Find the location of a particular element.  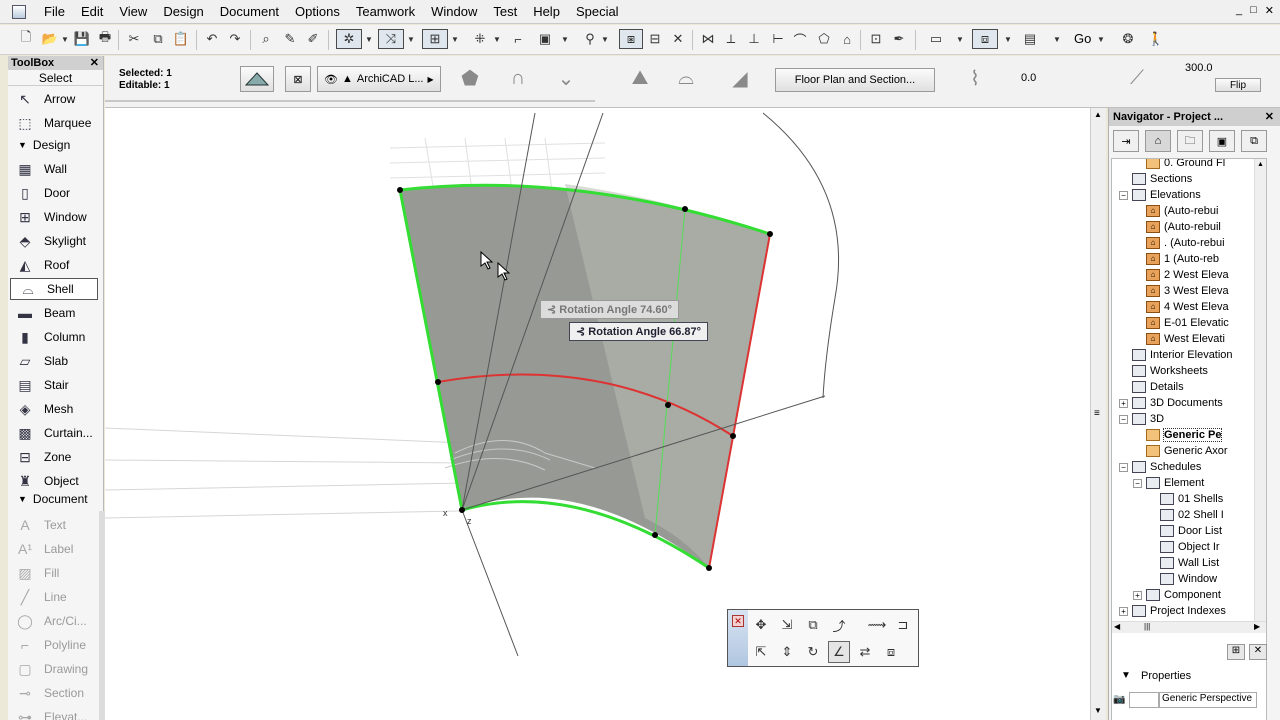

find-select-icon: ⌕ is located at coordinates (266, 39).